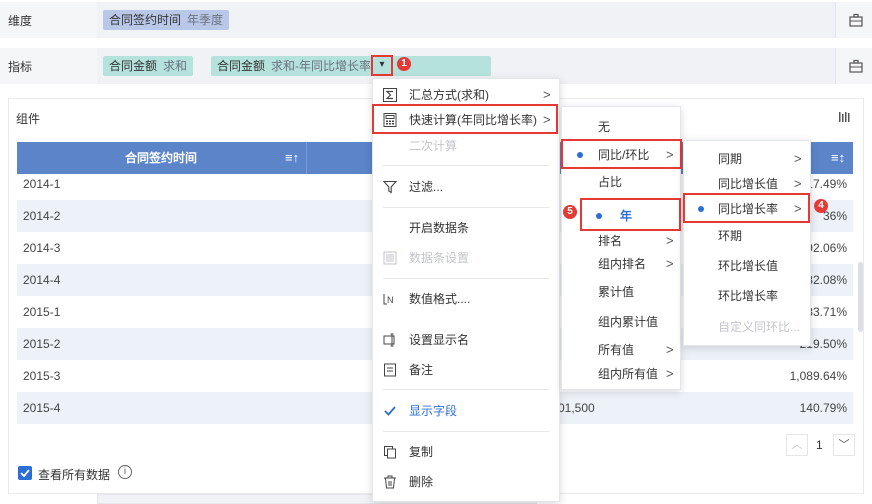 The width and height of the screenshot is (872, 504). Describe the element at coordinates (466, 452) in the screenshot. I see `menu-item-copy: 复制` at that location.